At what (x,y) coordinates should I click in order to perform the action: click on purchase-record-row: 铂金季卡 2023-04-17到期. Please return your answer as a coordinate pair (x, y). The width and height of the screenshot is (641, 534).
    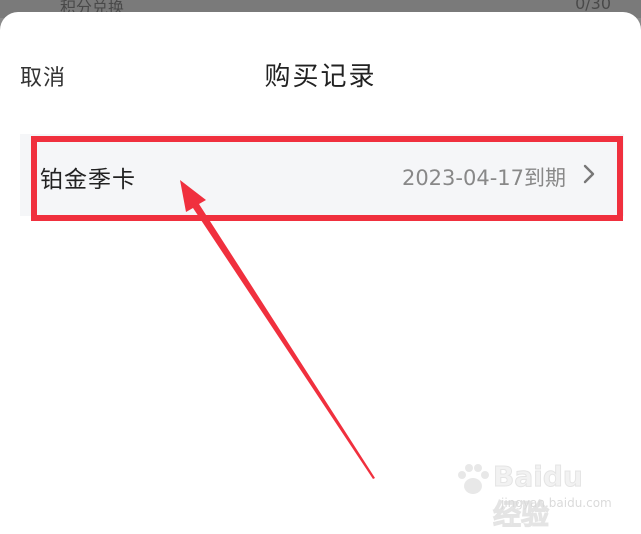
    Looking at the image, I should click on (322, 175).